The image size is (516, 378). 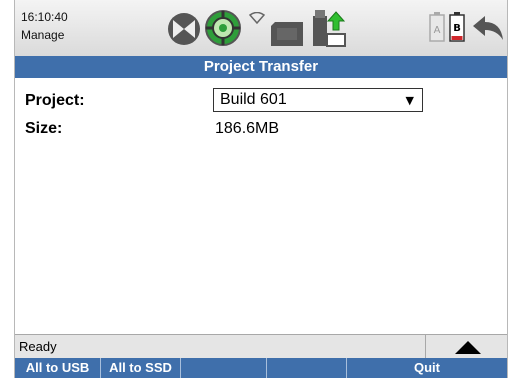 What do you see at coordinates (44, 128) in the screenshot?
I see `size-label: Size:` at bounding box center [44, 128].